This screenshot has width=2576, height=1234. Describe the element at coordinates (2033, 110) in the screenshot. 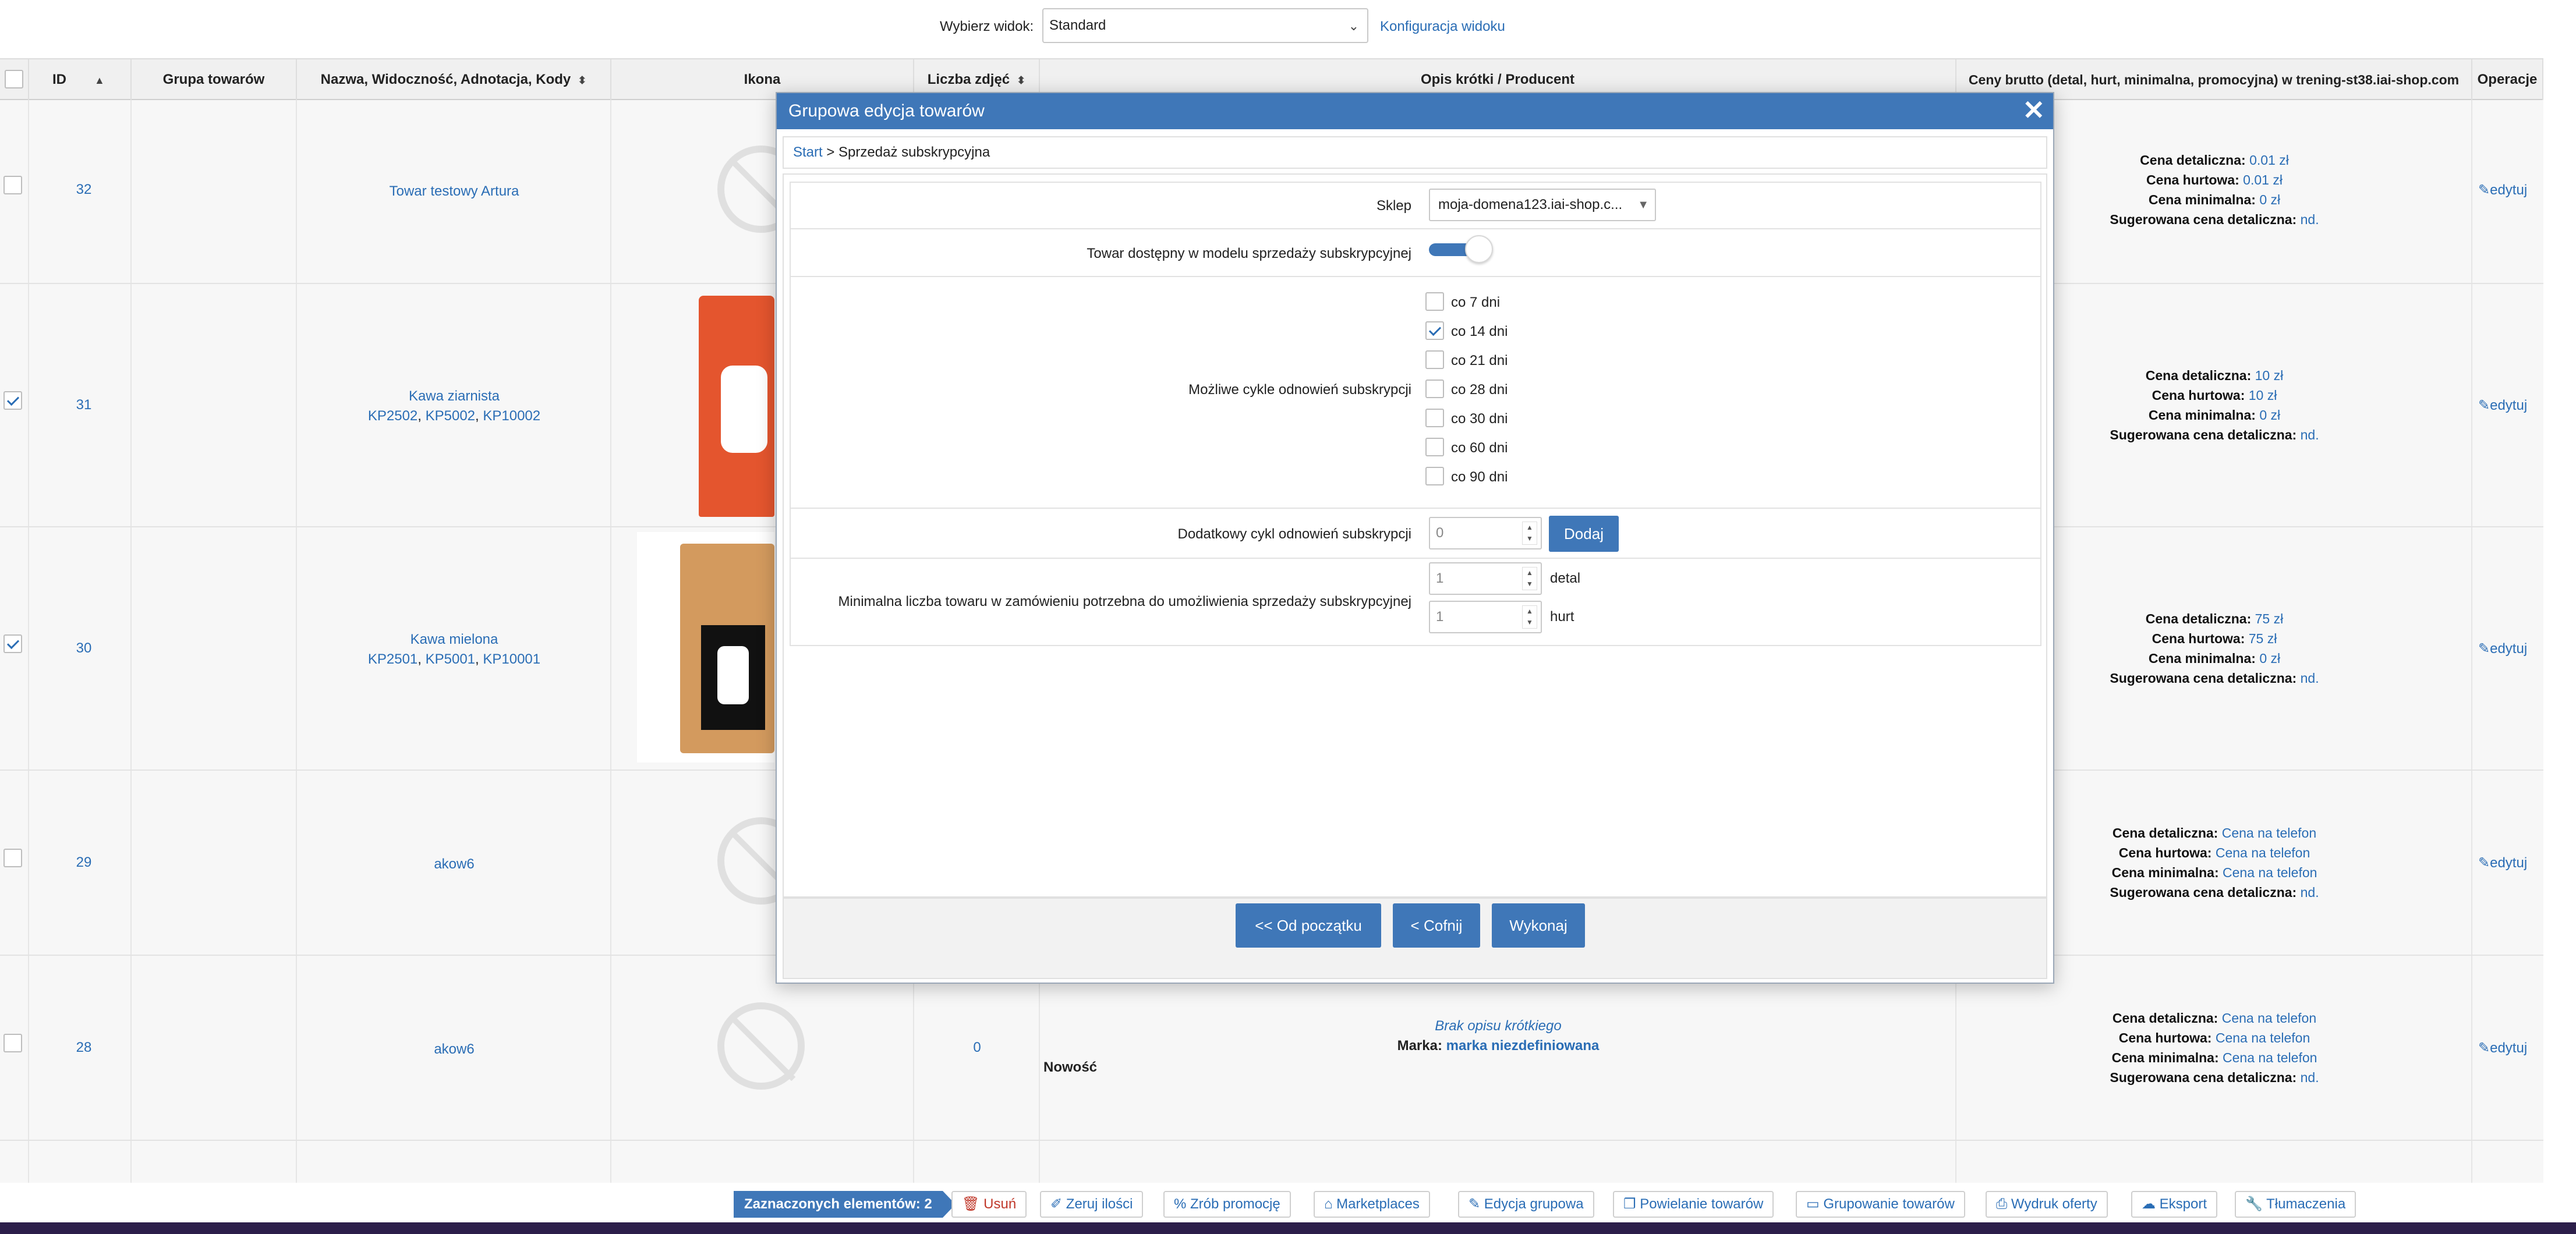

I see `close-icon: ✕` at that location.